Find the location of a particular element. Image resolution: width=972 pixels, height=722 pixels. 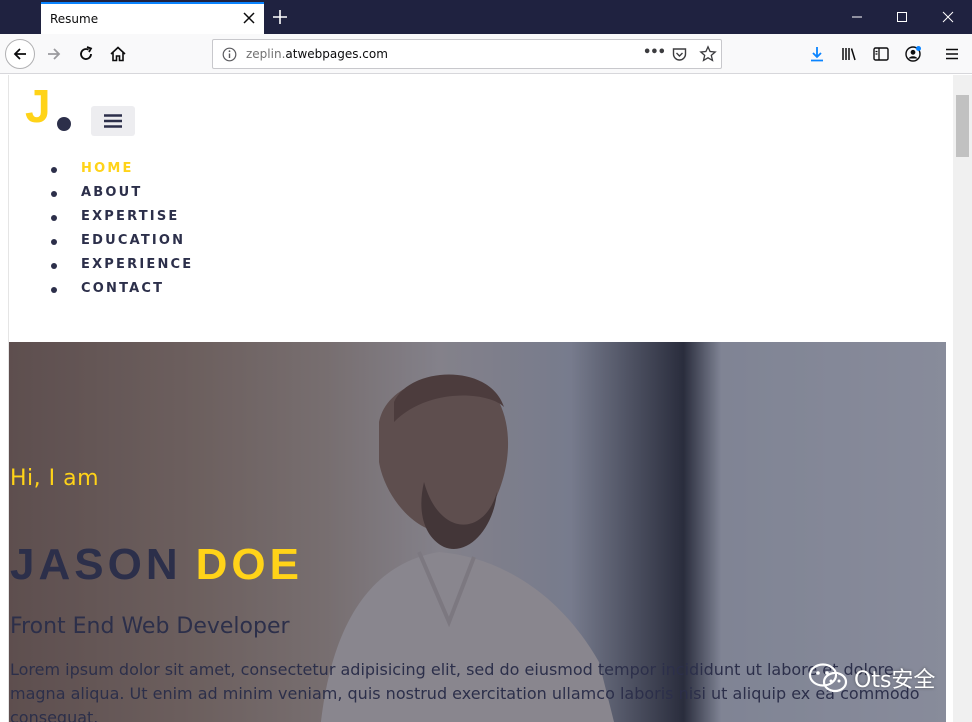

hero-last-name: DOE is located at coordinates (249, 564).